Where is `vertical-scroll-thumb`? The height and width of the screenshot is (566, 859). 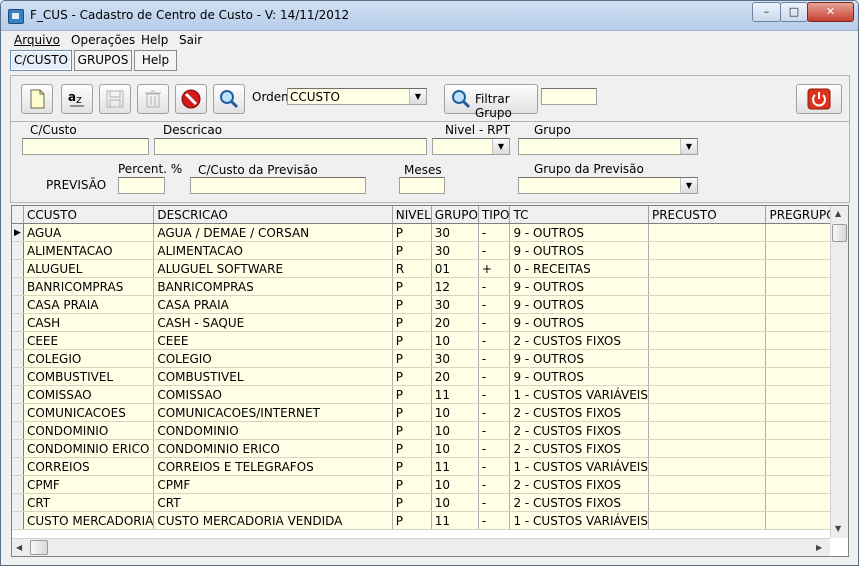 vertical-scroll-thumb is located at coordinates (839, 233).